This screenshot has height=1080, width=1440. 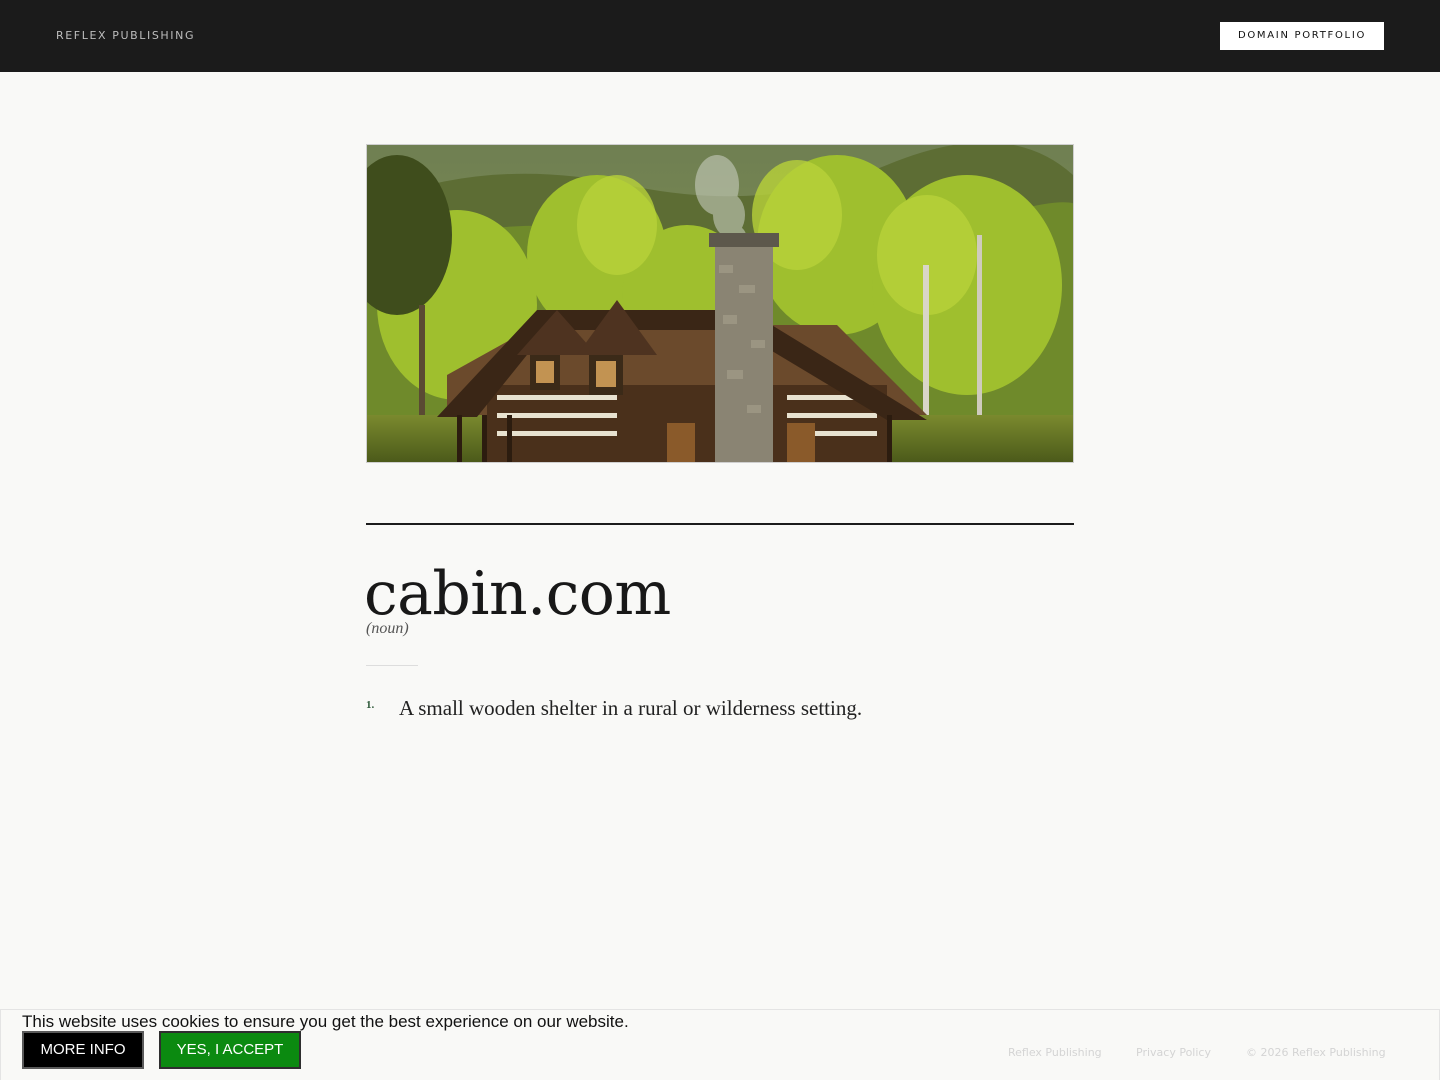 What do you see at coordinates (720, 524) in the screenshot?
I see `title-divider` at bounding box center [720, 524].